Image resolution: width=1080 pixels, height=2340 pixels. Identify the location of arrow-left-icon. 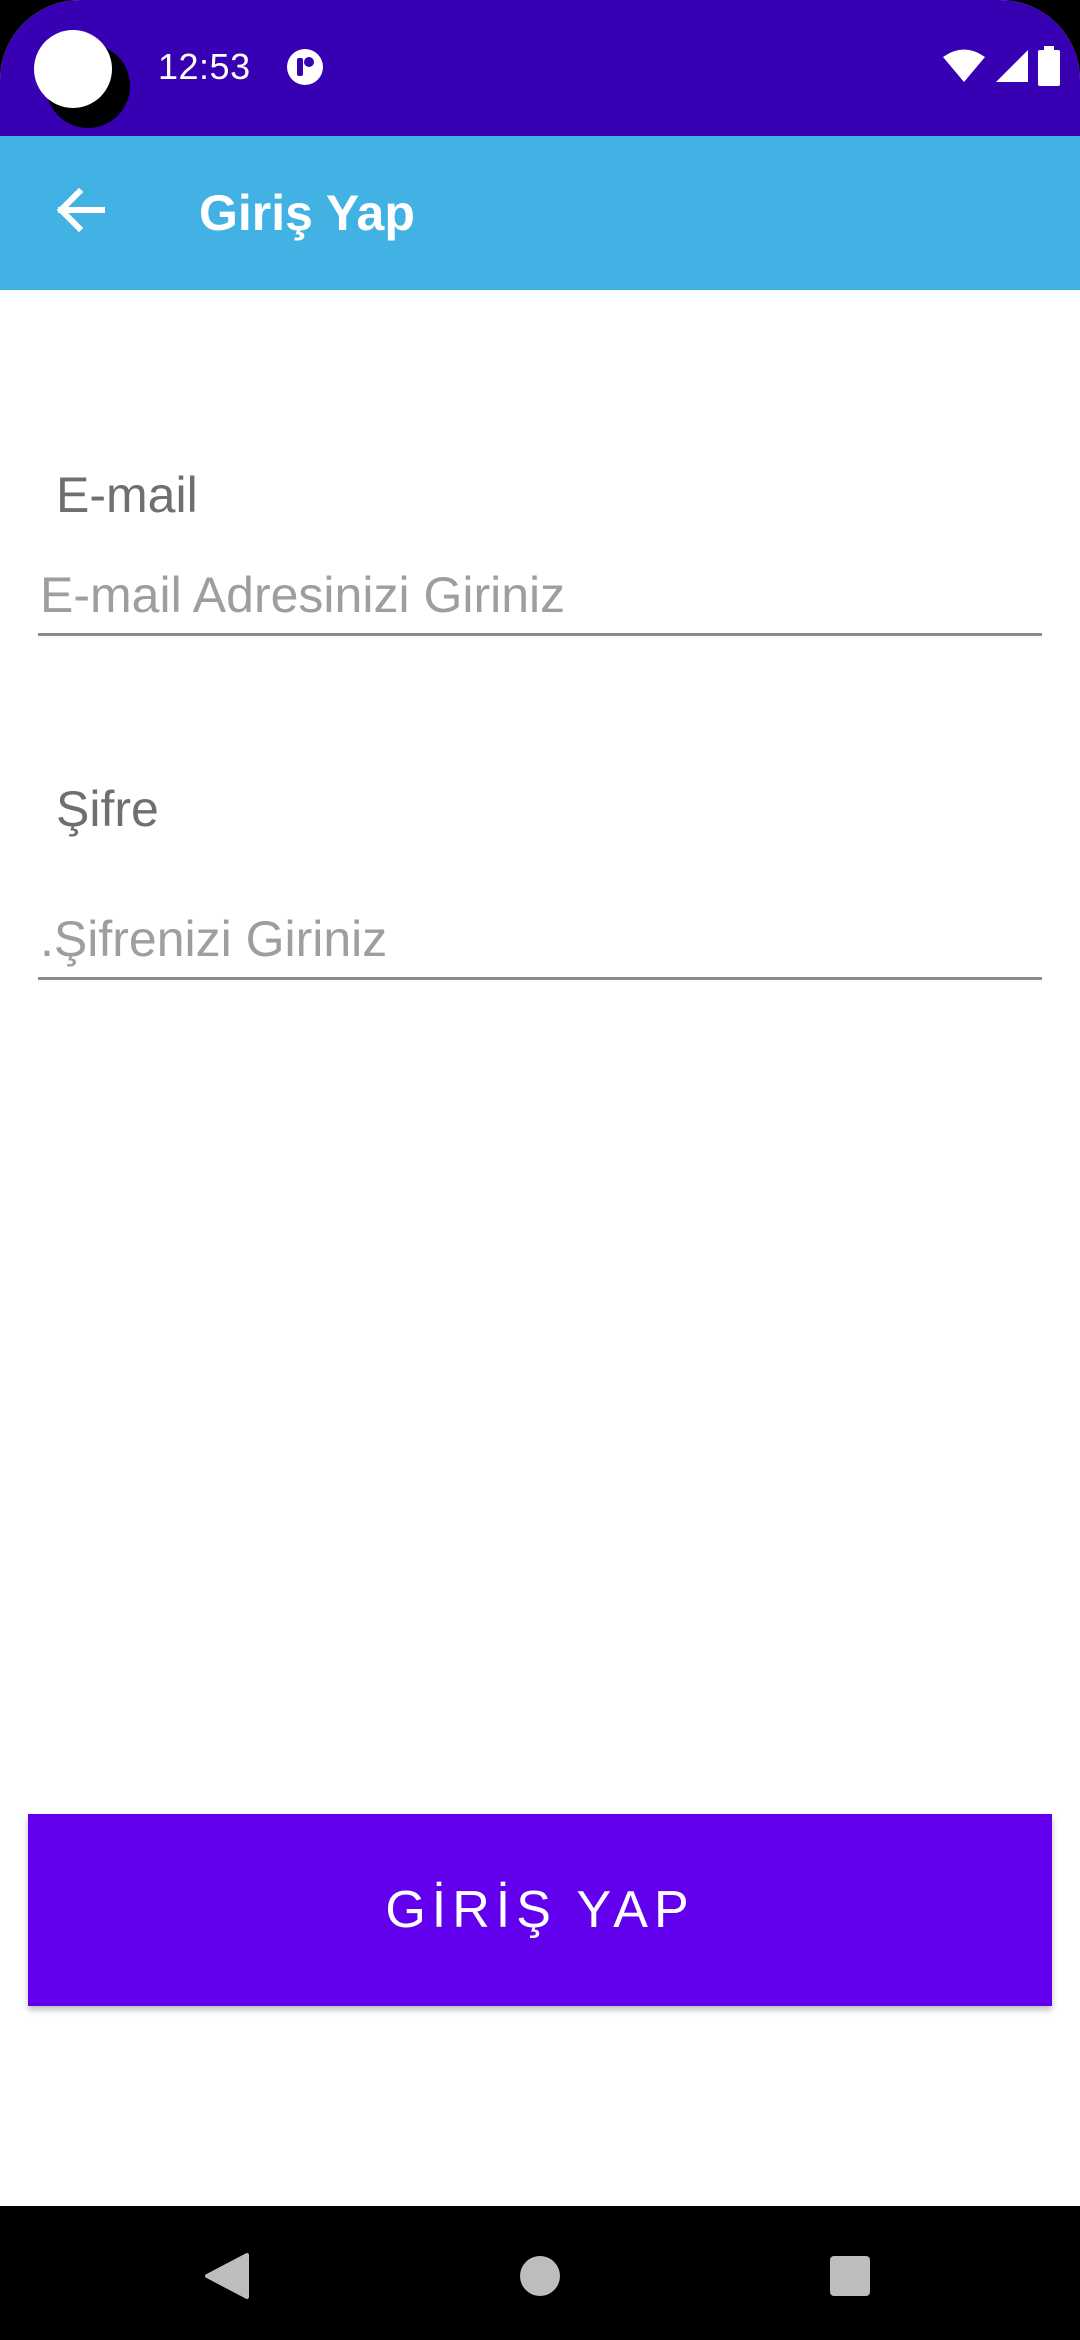
(80, 212).